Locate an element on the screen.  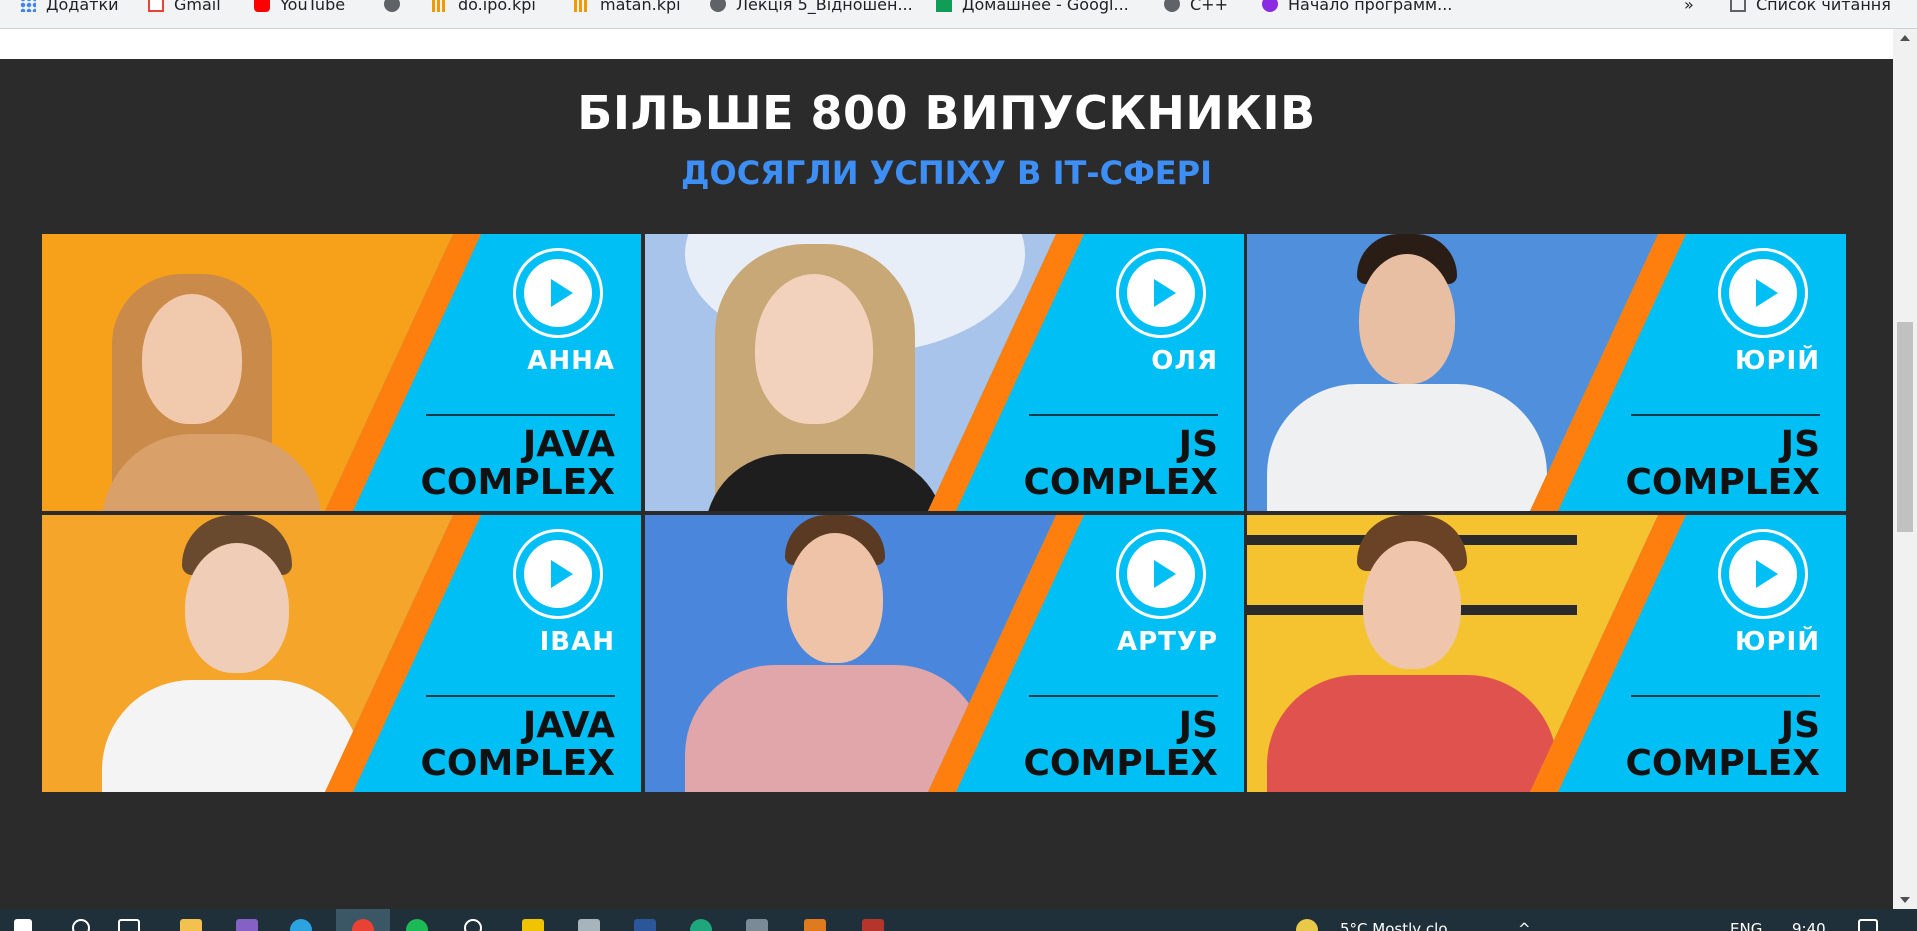
graduate-card: ОЛЯ JS COMPLEX is located at coordinates (944, 372).